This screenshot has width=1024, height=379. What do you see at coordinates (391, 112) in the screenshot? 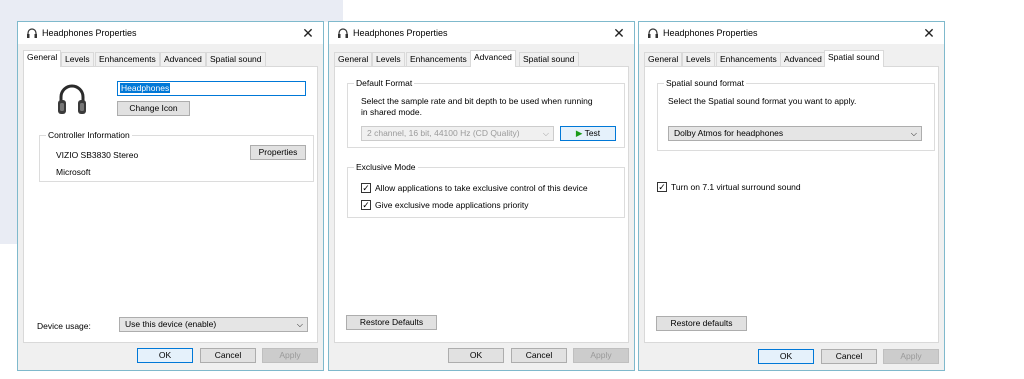
I see `default-format-description-cont: in shared mode.` at bounding box center [391, 112].